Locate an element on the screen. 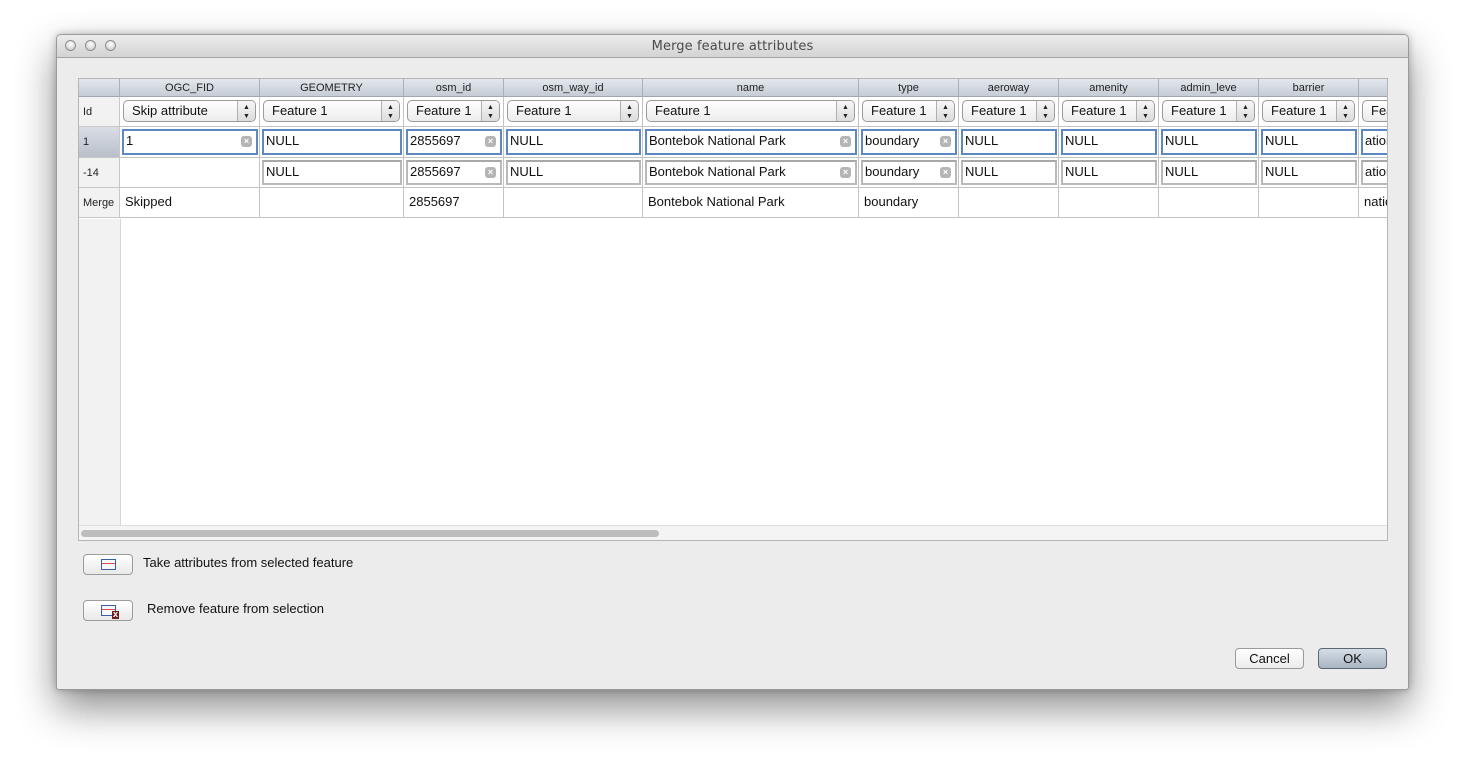 The width and height of the screenshot is (1464, 767). column-header: GEOMETRY is located at coordinates (332, 88).